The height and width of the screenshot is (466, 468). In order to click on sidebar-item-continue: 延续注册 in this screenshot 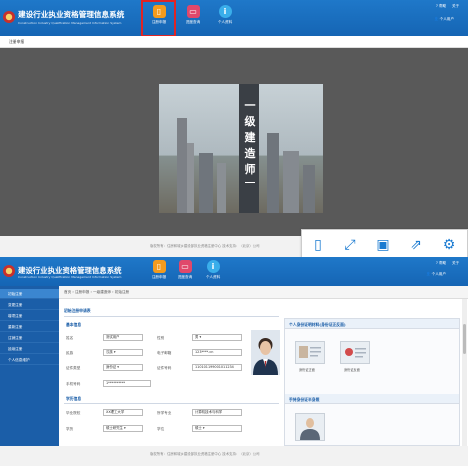, I will do `click(29, 349)`.